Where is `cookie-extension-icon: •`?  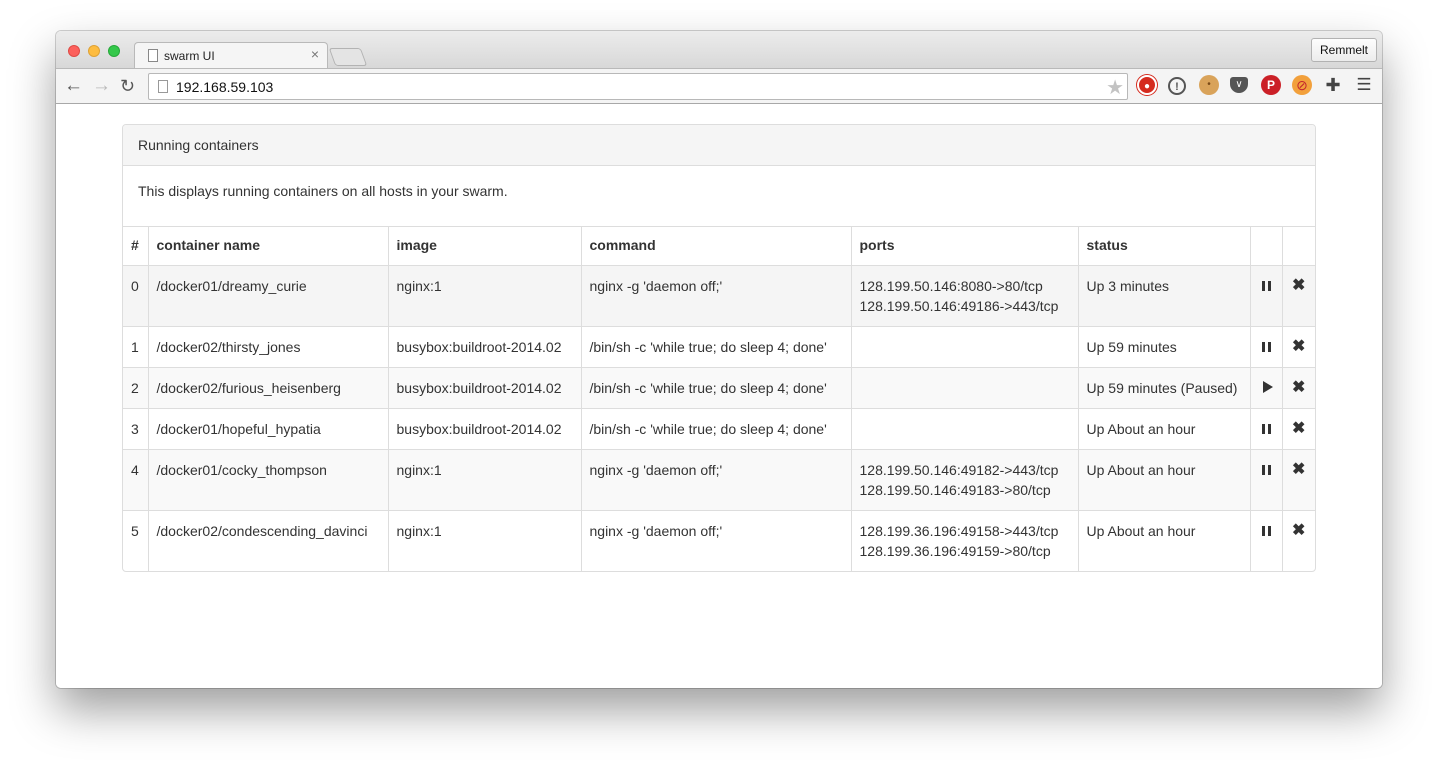
cookie-extension-icon: • is located at coordinates (1209, 85).